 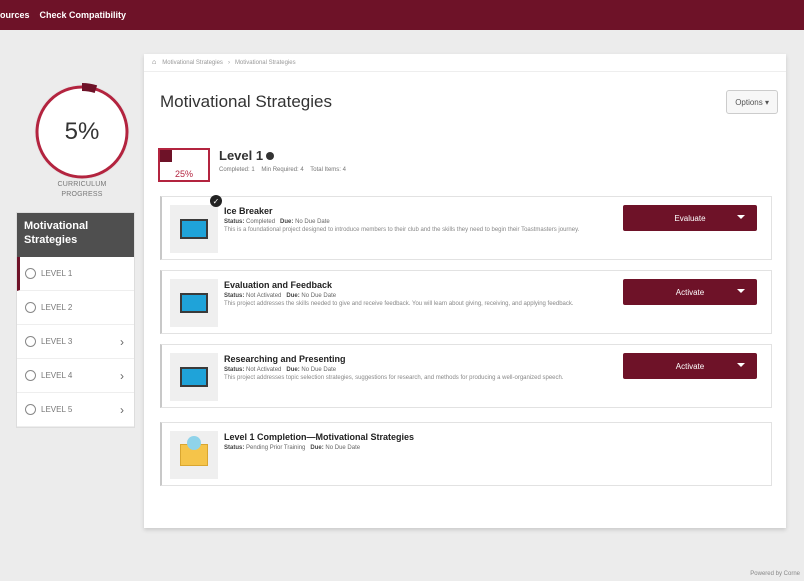 I want to click on sidenav-item-level-2: LEVEL 2, so click(x=75, y=308).